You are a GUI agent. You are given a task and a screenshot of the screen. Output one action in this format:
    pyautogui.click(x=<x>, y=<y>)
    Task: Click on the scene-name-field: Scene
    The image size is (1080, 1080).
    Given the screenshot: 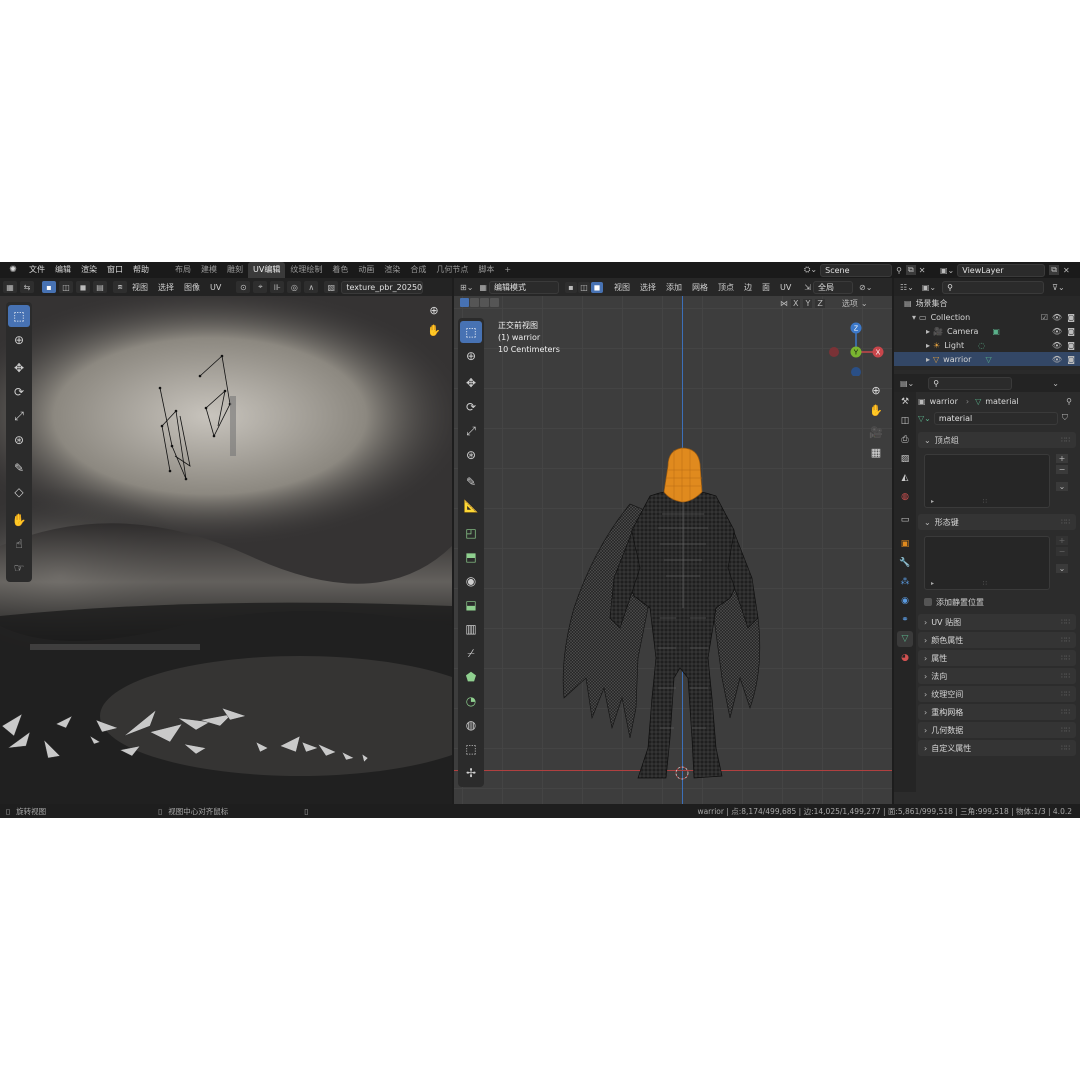 What is the action you would take?
    pyautogui.click(x=856, y=270)
    